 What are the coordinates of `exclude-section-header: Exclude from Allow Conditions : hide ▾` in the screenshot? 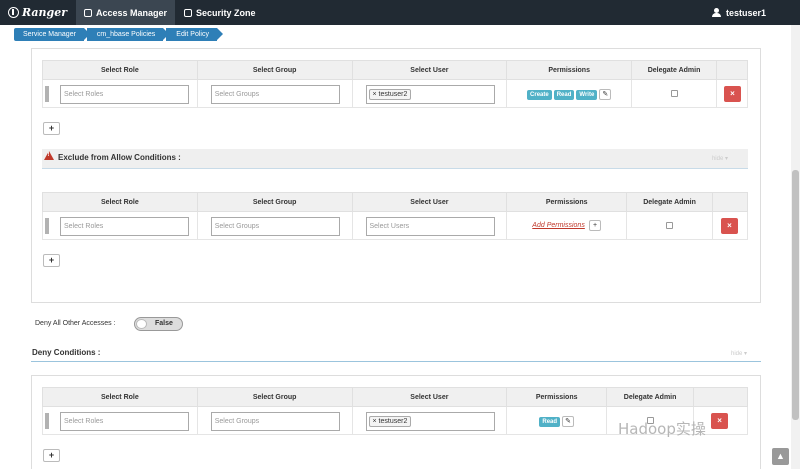 It's located at (395, 159).